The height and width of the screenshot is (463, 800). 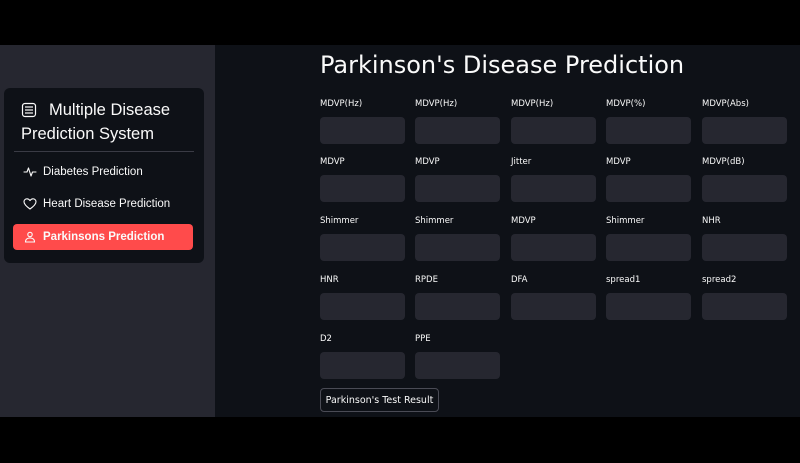 I want to click on nhr-input, so click(x=744, y=247).